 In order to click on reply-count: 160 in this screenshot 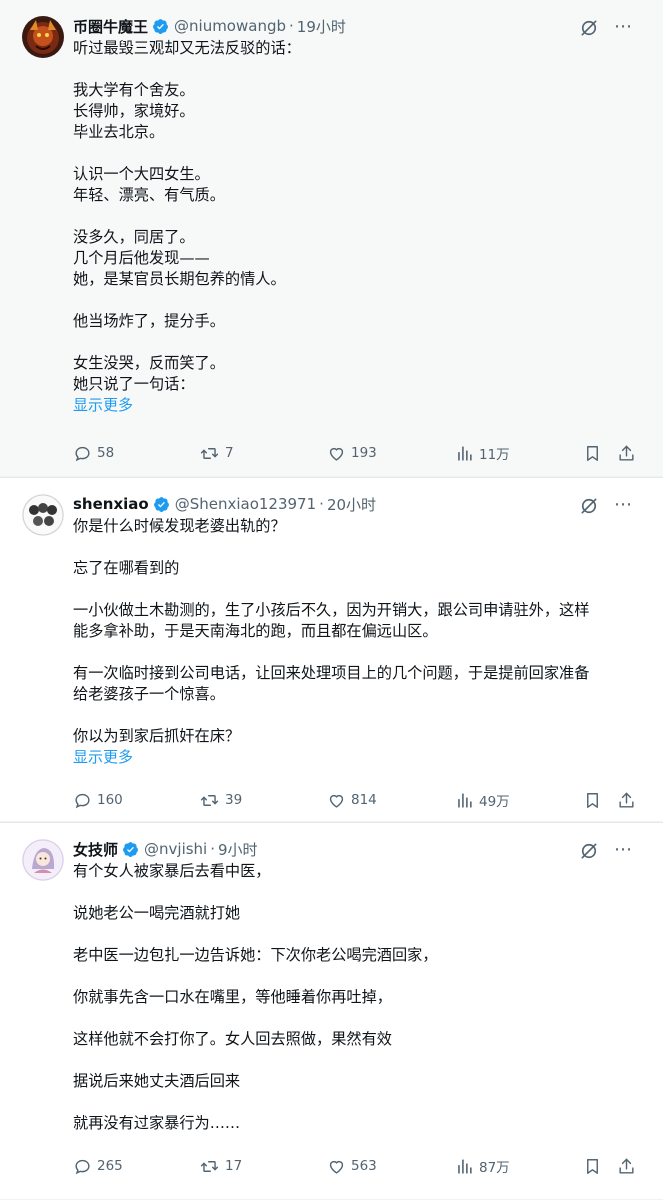, I will do `click(110, 800)`.